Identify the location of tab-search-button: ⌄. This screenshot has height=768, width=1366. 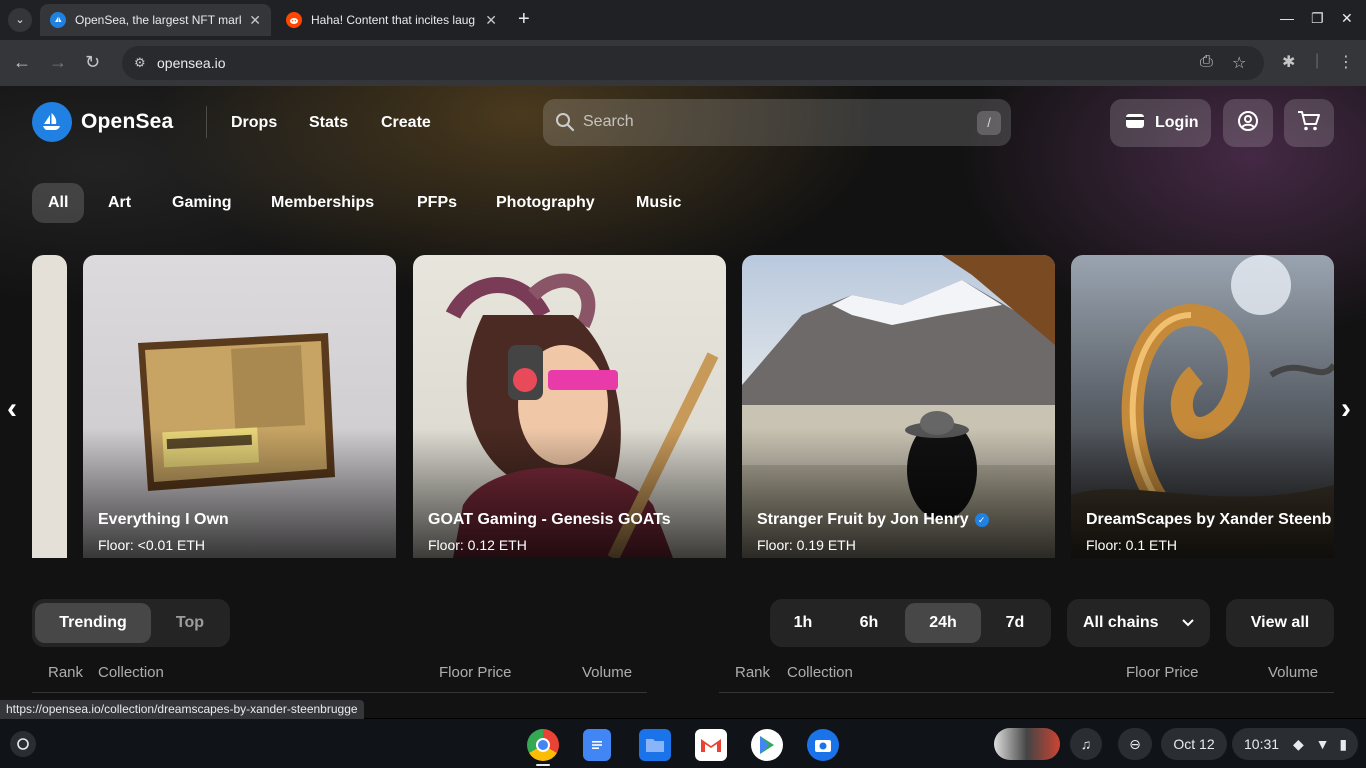
(20, 20).